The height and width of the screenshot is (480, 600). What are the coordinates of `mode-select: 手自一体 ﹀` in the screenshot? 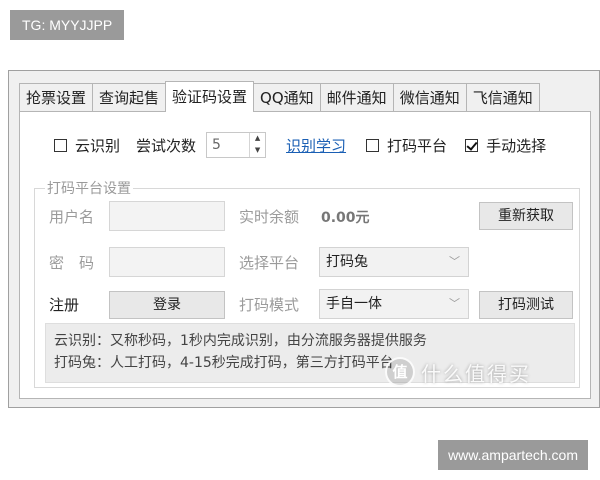 It's located at (394, 304).